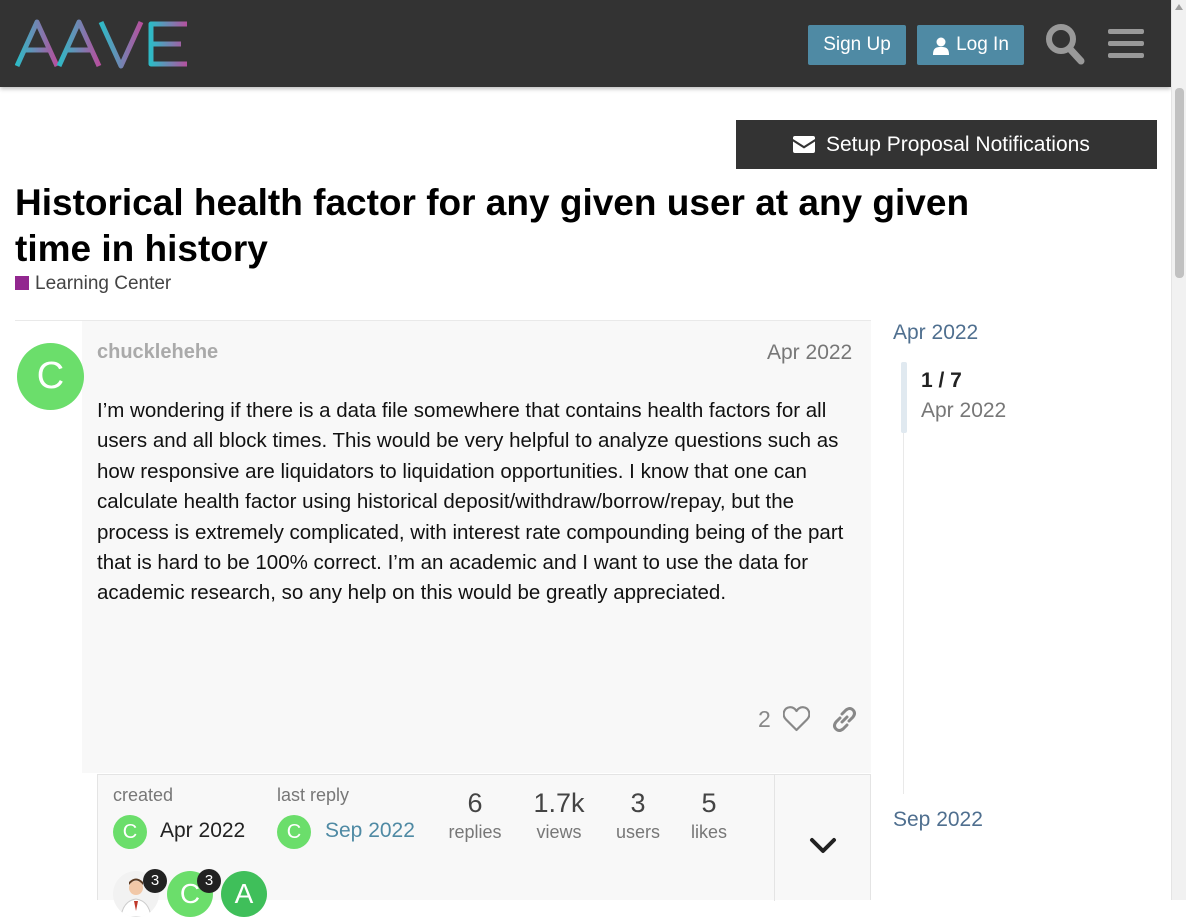 The image size is (1186, 917). What do you see at coordinates (904, 397) in the screenshot?
I see `timeline-handle` at bounding box center [904, 397].